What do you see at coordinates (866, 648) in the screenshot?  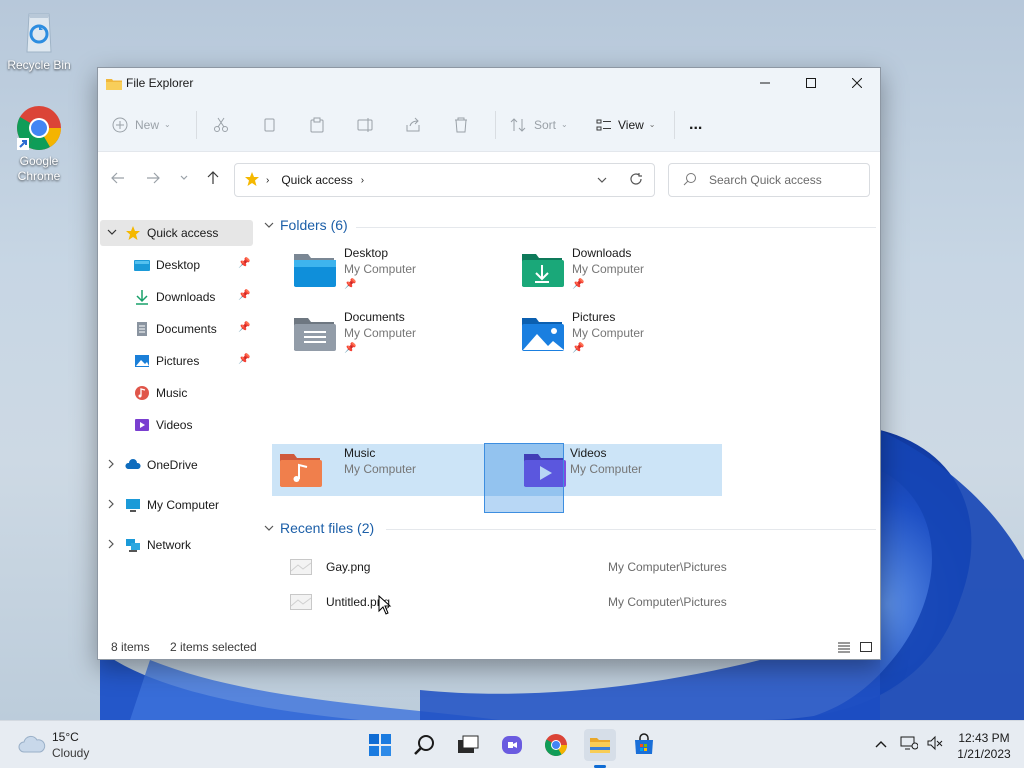 I see `tiles-view-button` at bounding box center [866, 648].